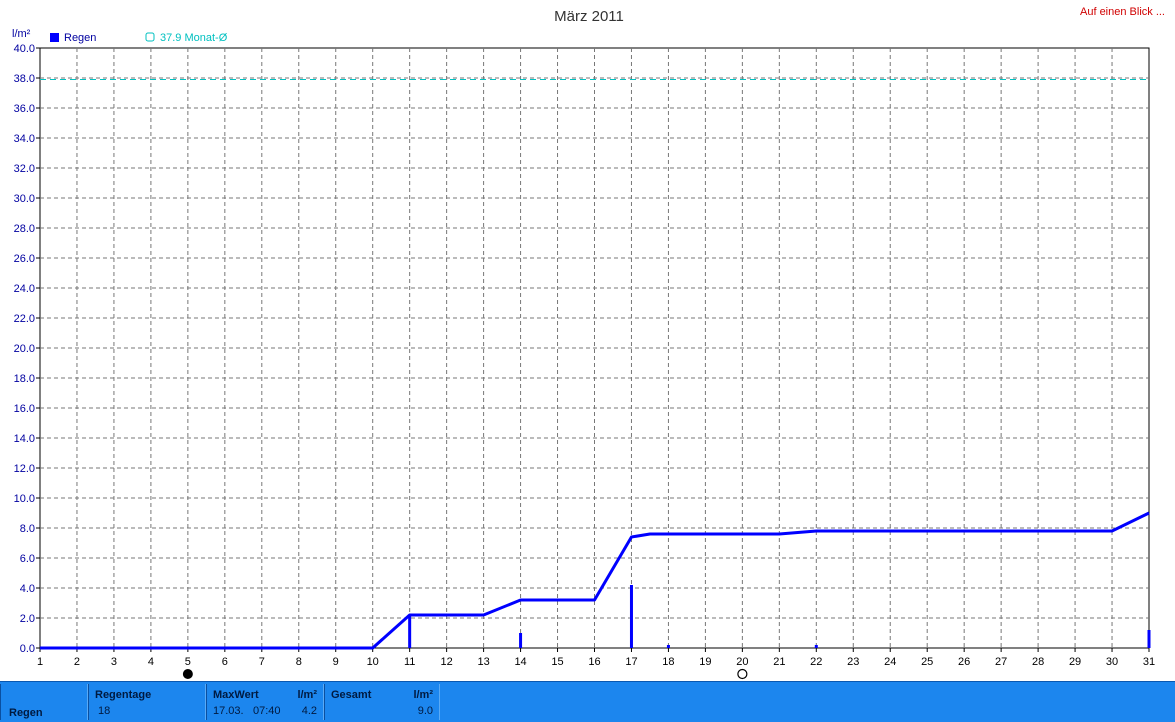 This screenshot has width=1175, height=722. I want to click on maxwert-unit: l/m², so click(307, 695).